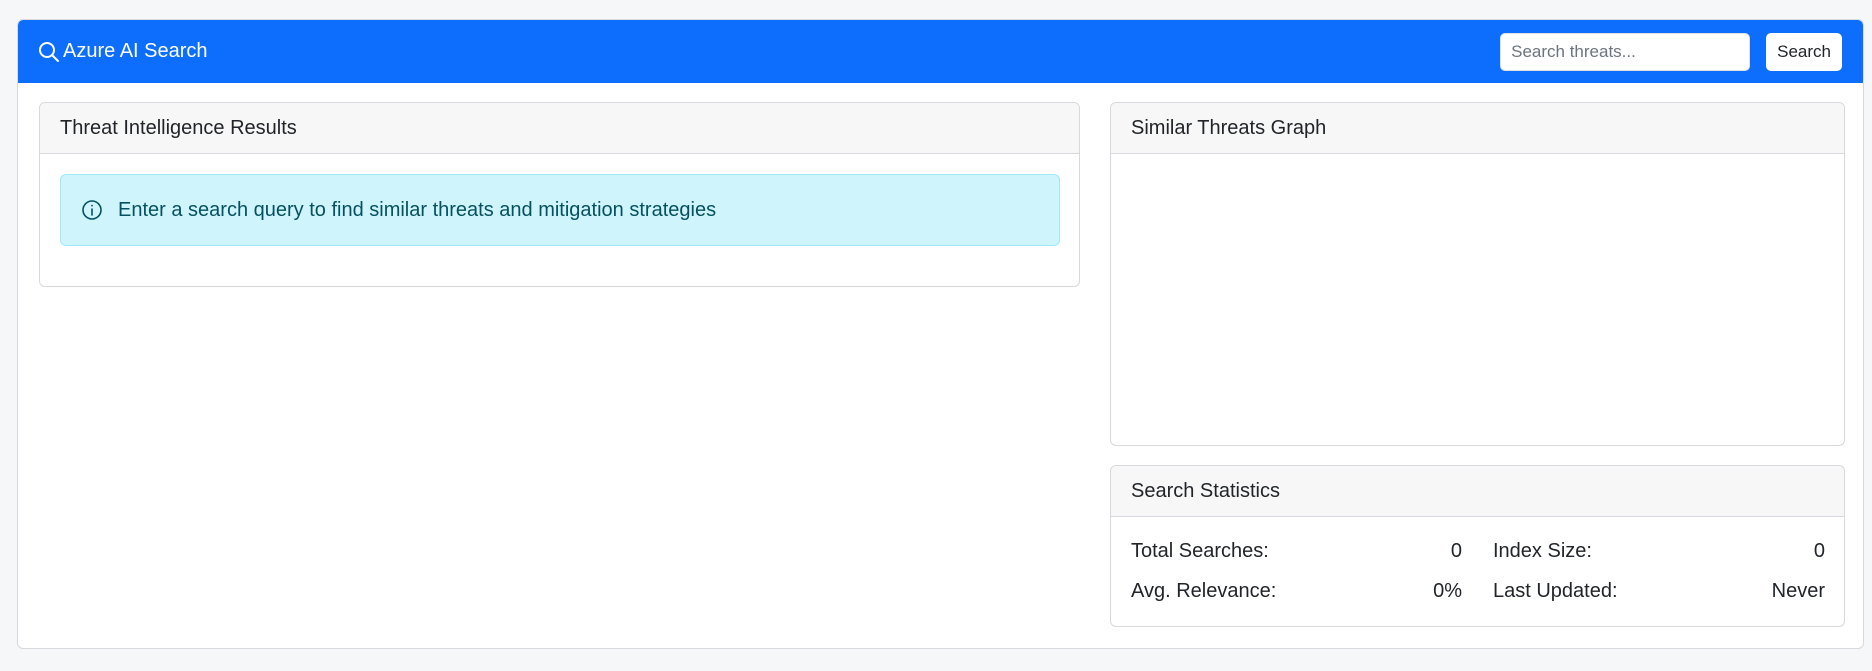 This screenshot has width=1872, height=671. What do you see at coordinates (1200, 550) in the screenshot?
I see `stat-label: Total Searches:` at bounding box center [1200, 550].